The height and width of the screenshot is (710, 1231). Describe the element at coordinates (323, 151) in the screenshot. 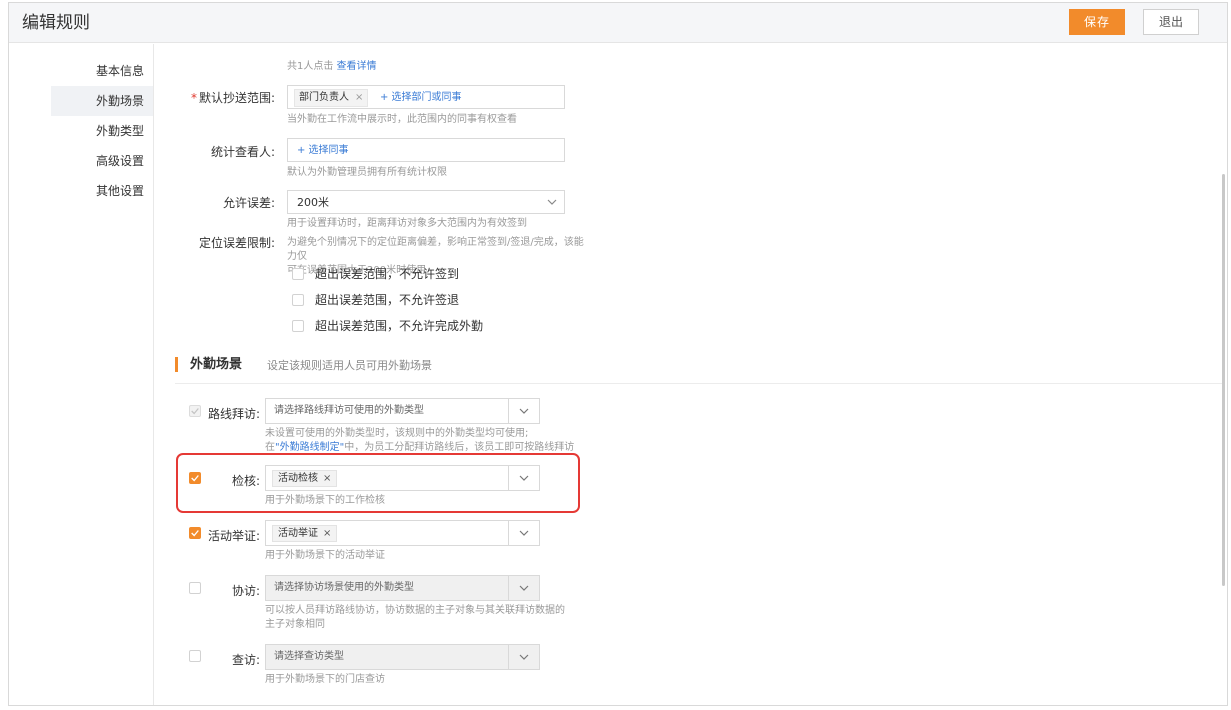

I see `select-colleague-link: + 选择同事` at that location.